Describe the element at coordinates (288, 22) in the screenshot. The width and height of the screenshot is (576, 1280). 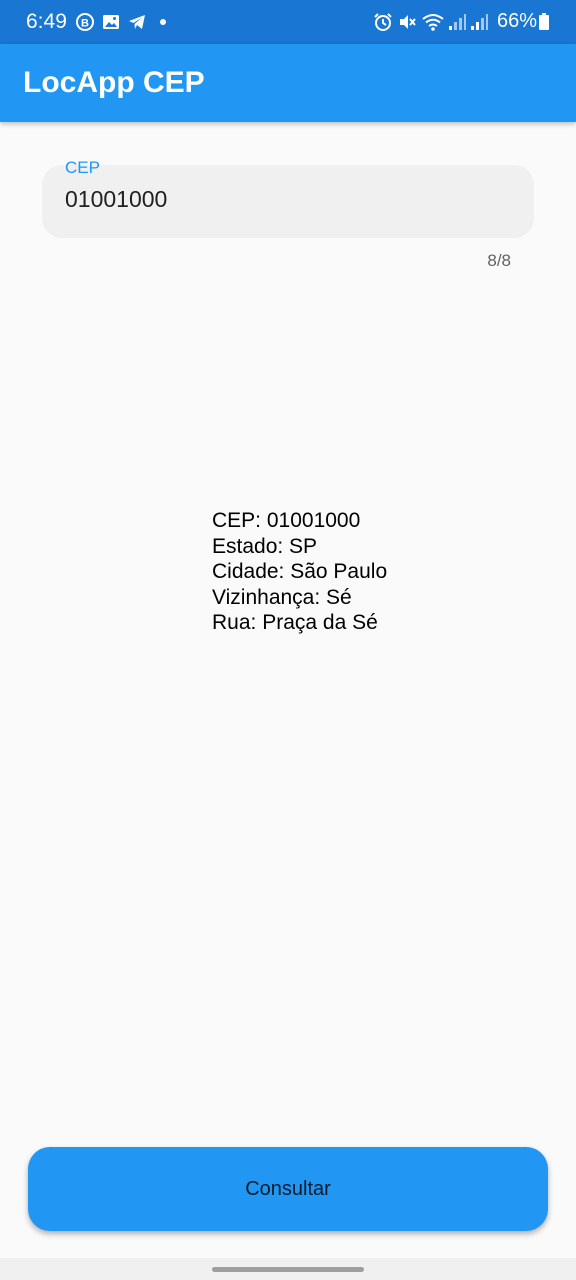
I see `status-bar: 6:49 B 66%` at that location.